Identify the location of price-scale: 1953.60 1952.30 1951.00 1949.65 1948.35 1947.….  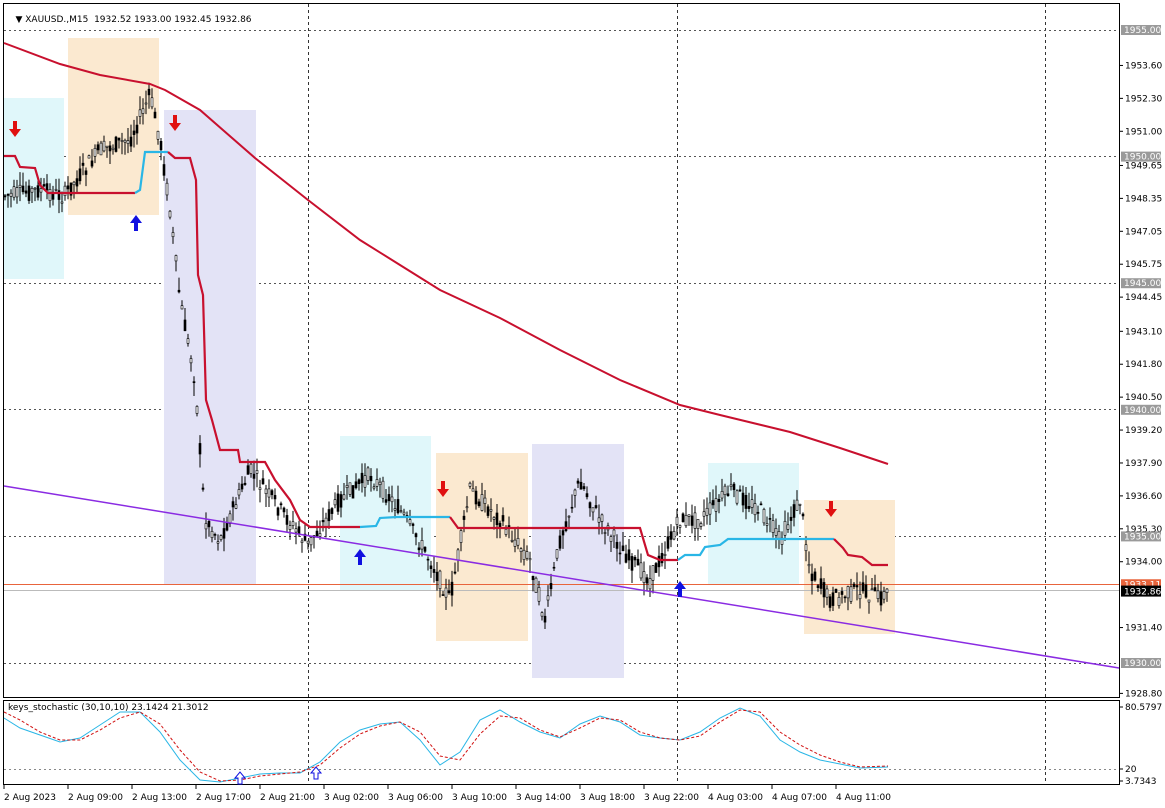
(1140, 362).